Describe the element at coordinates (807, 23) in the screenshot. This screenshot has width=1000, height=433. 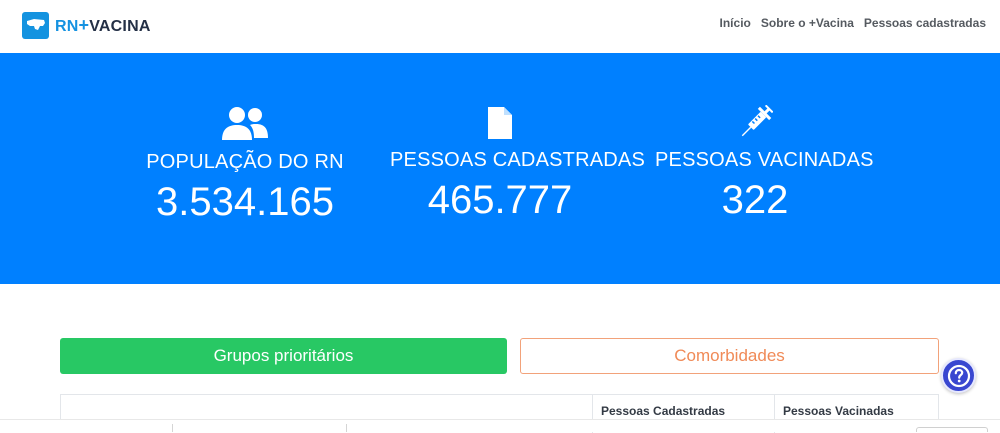
I see `nav-sobre: Sobre o +Vacina` at that location.